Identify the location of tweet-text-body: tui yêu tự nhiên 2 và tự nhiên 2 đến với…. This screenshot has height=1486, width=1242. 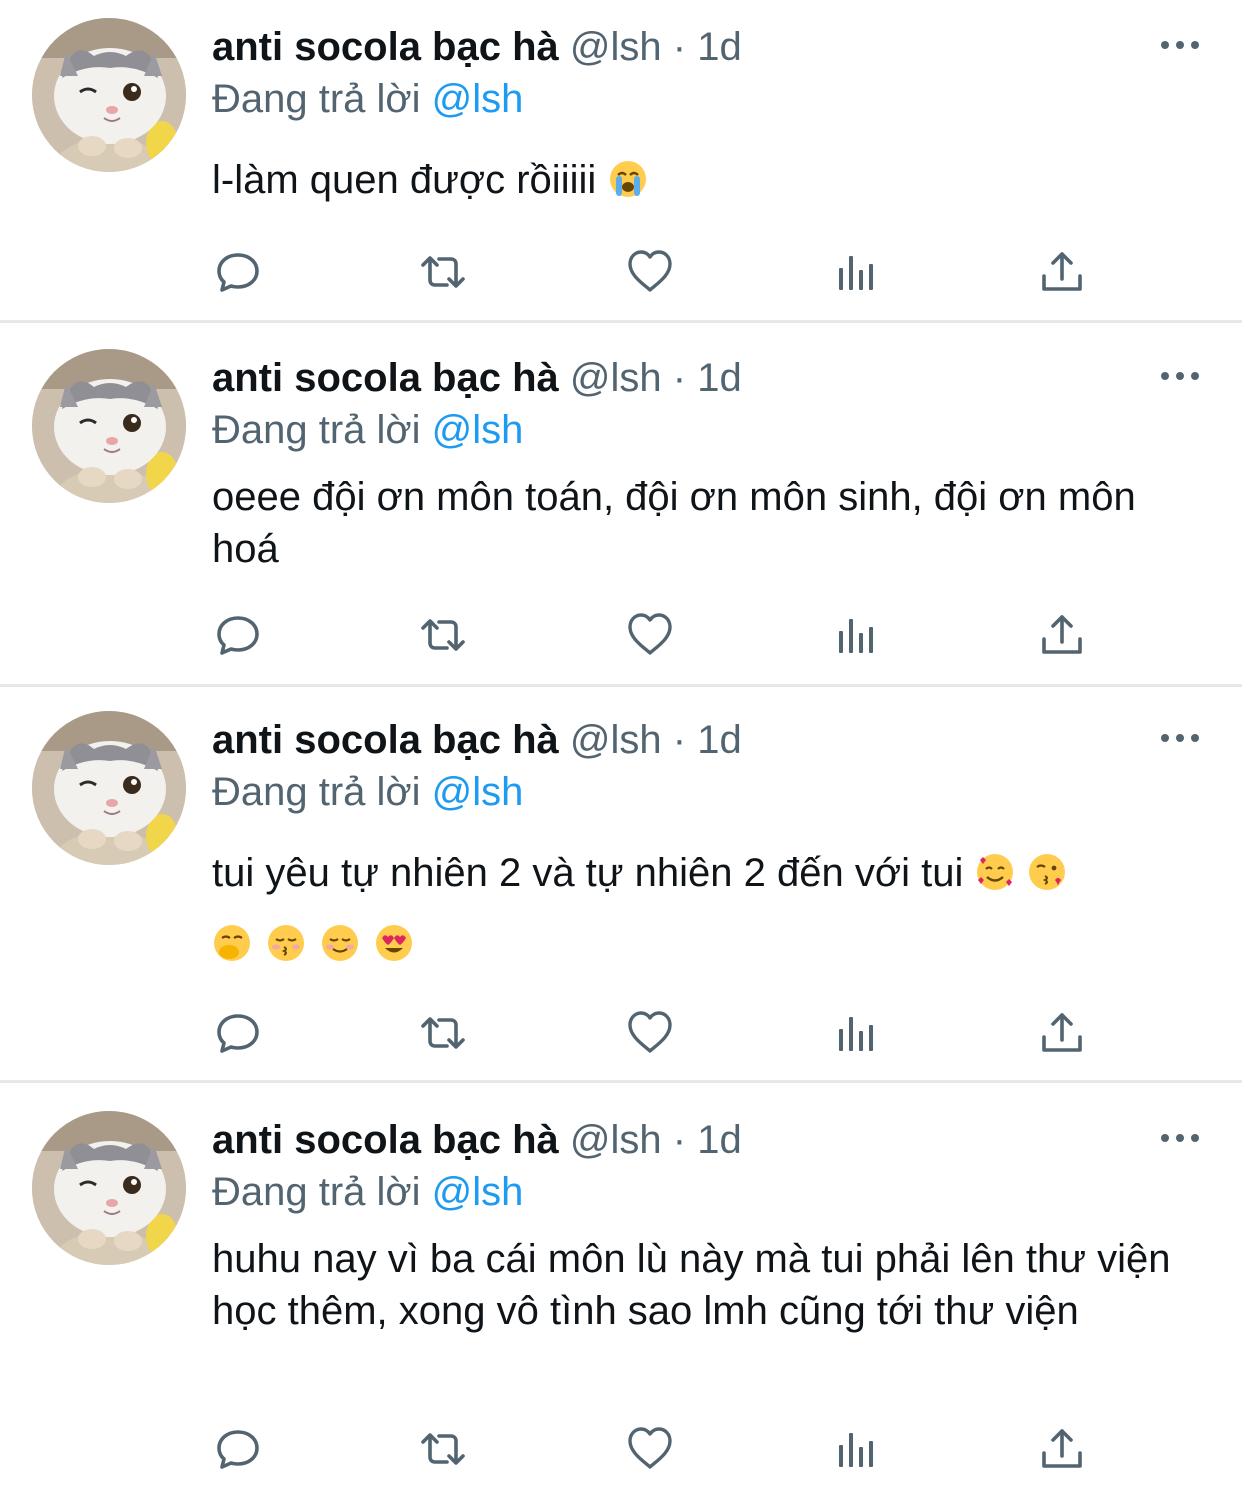
(588, 873).